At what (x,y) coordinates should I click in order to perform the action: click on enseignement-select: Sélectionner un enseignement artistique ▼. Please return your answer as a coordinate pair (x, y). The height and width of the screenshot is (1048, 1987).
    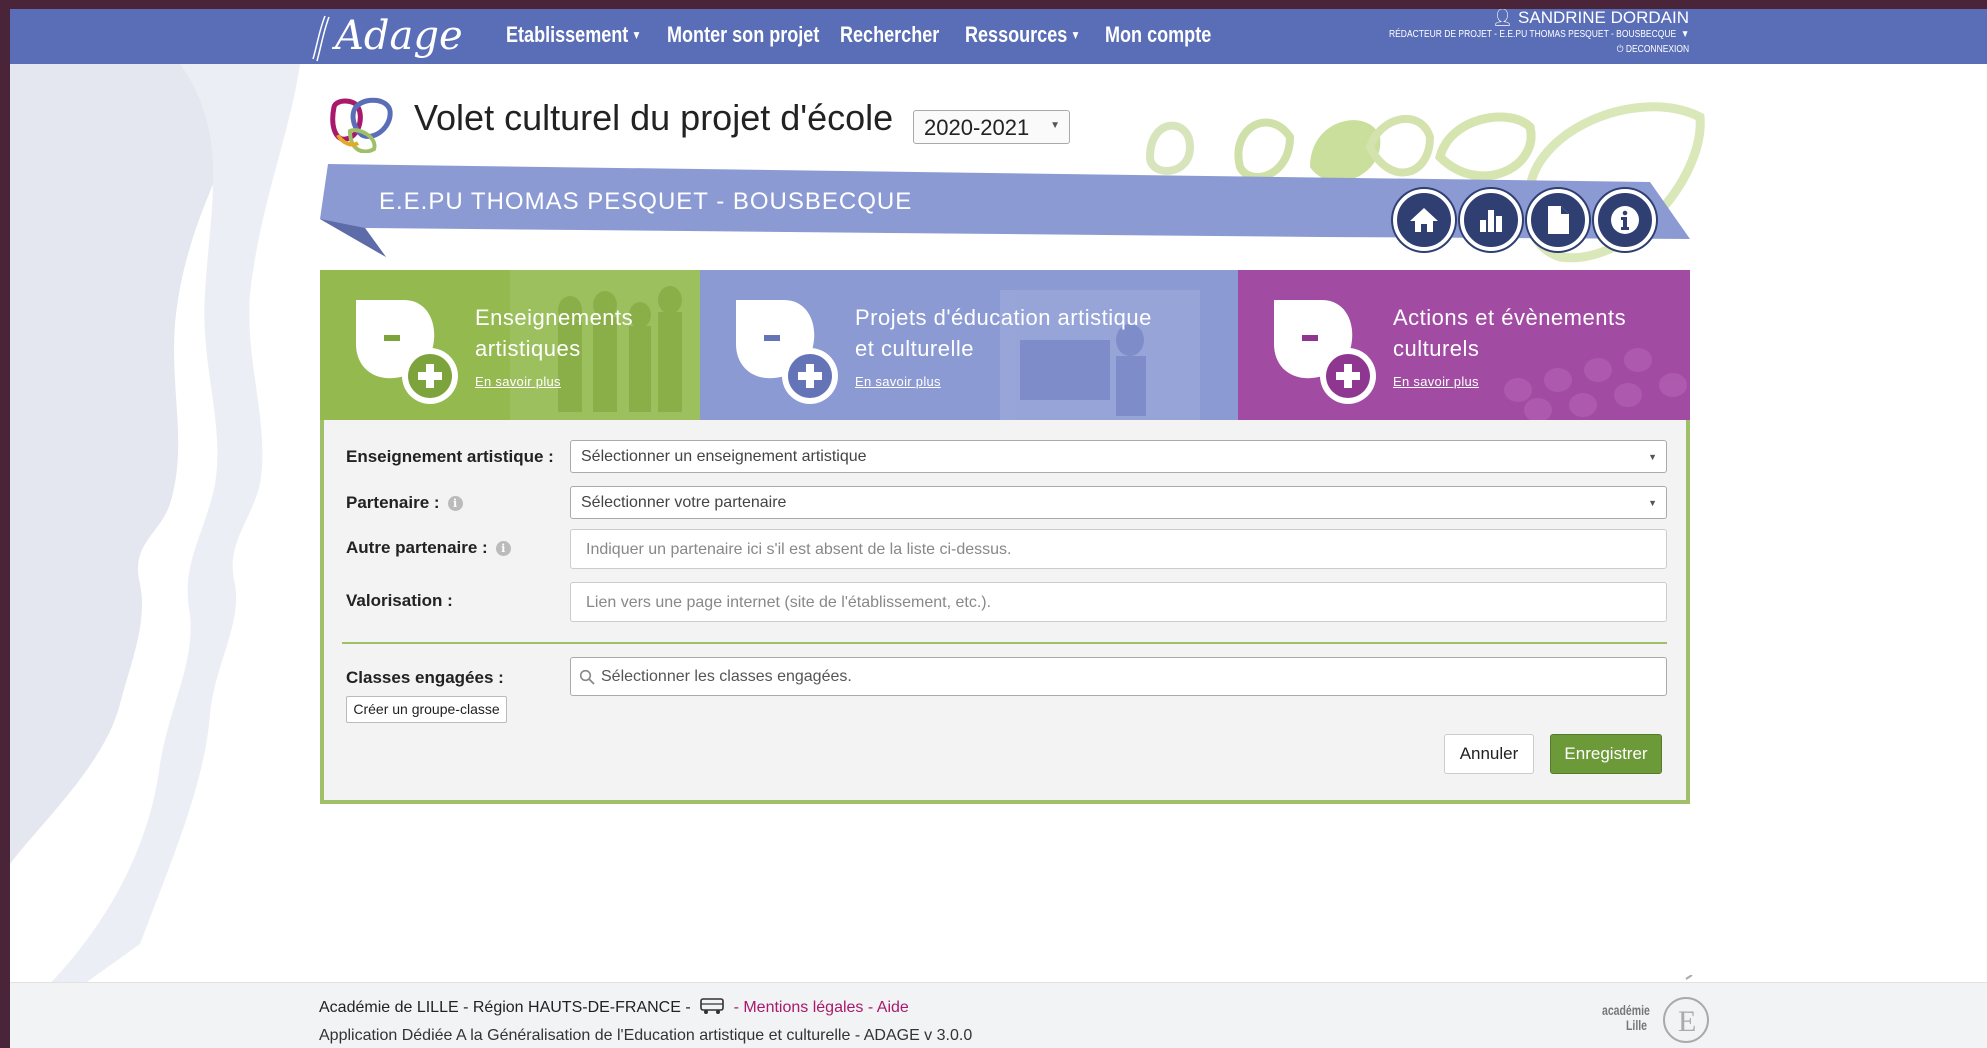
    Looking at the image, I should click on (1118, 456).